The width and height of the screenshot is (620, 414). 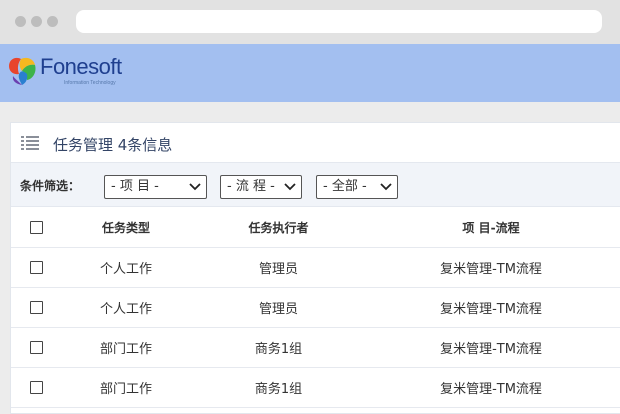 I want to click on address-bar, so click(x=339, y=21).